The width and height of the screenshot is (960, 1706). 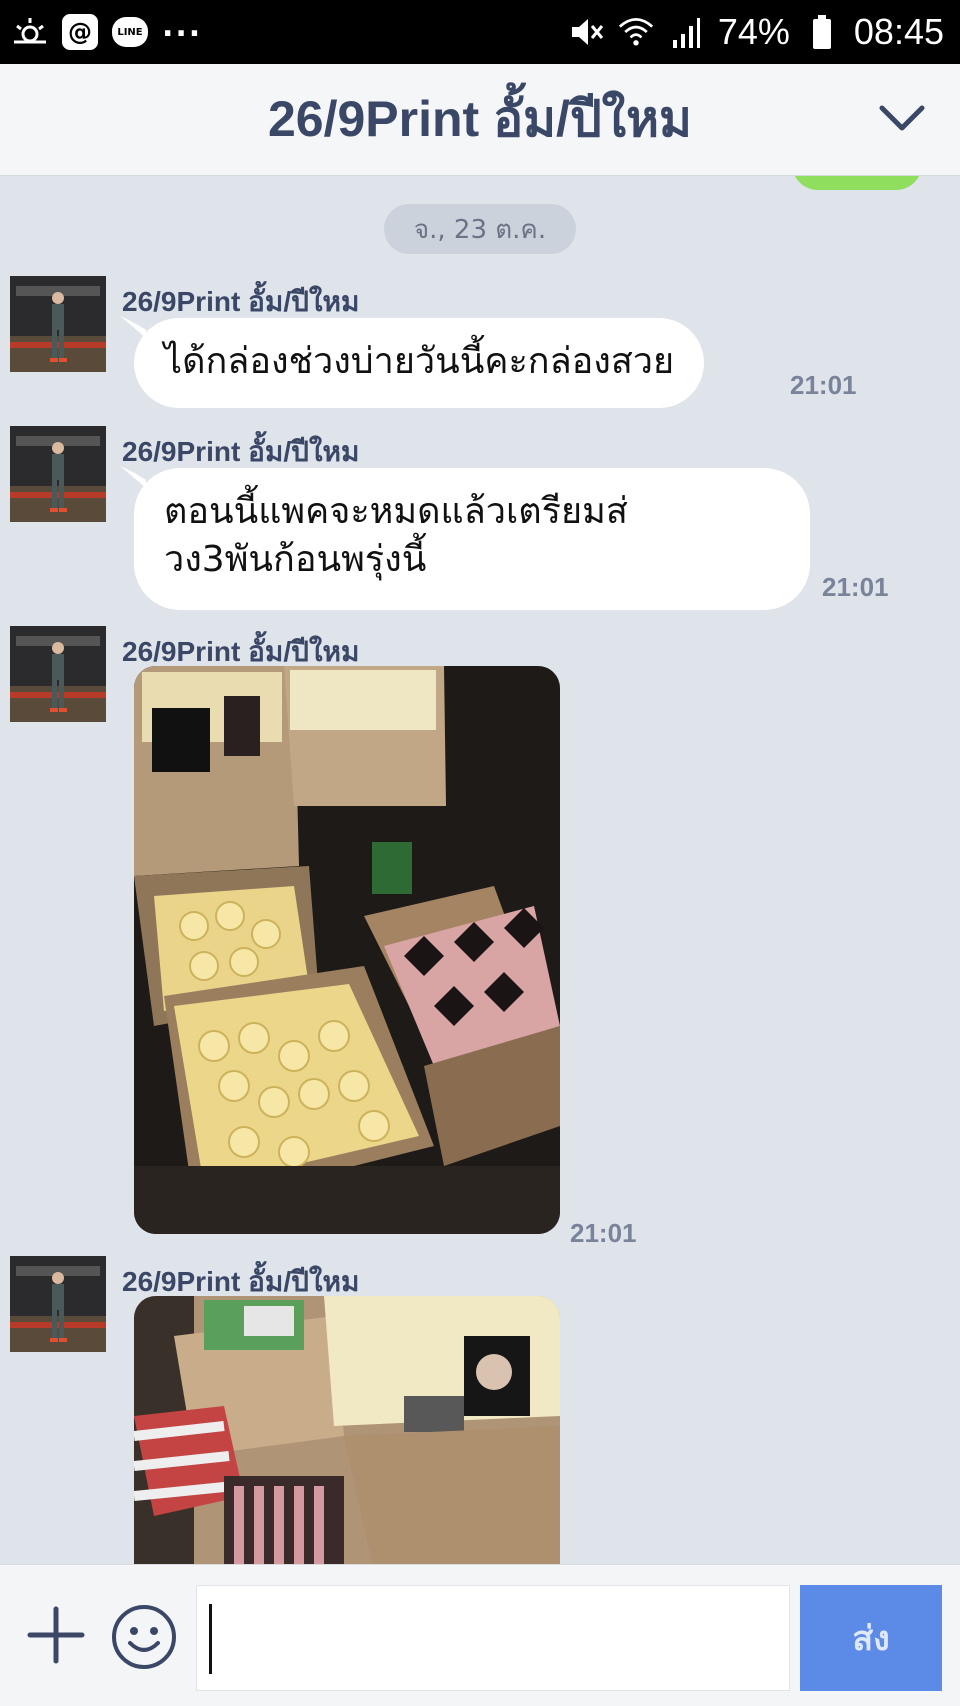 I want to click on battery-percent: 74%, so click(x=753, y=31).